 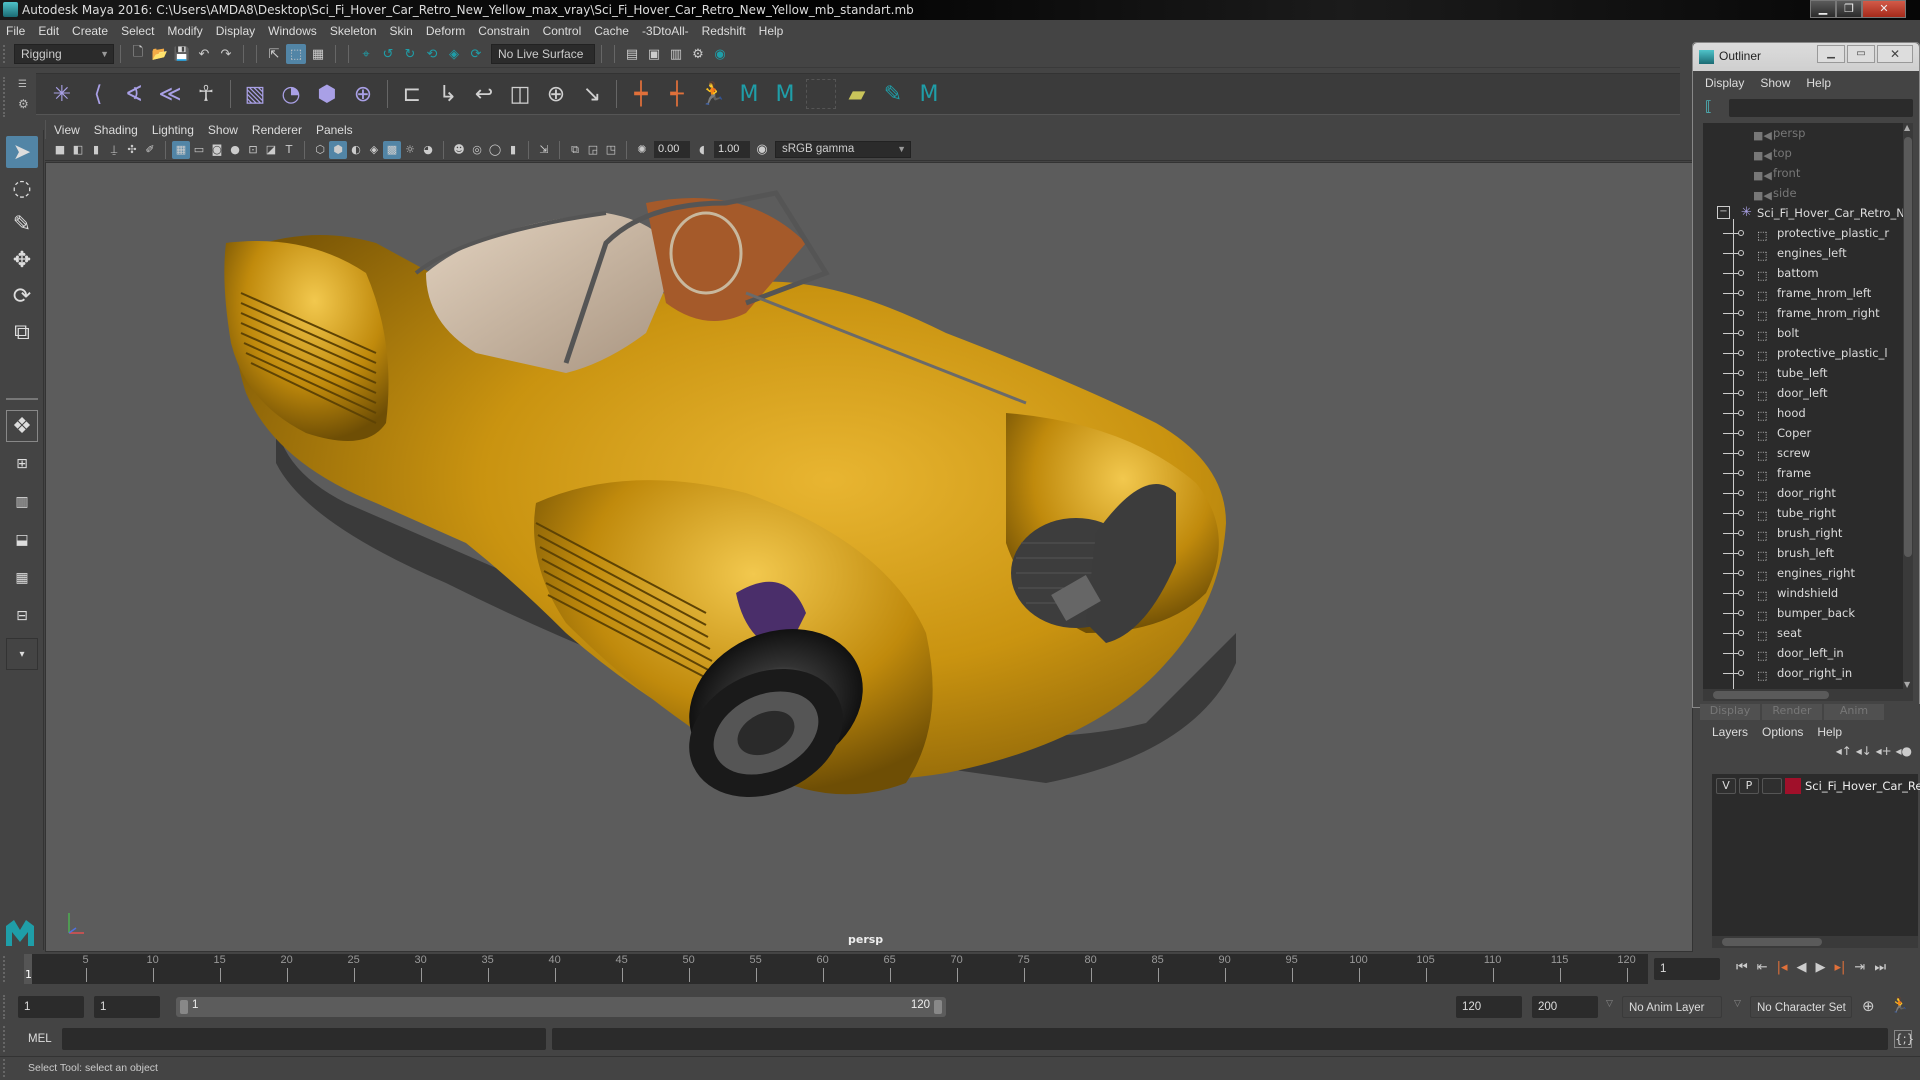 What do you see at coordinates (1792, 712) in the screenshot?
I see `tab-render: Render` at bounding box center [1792, 712].